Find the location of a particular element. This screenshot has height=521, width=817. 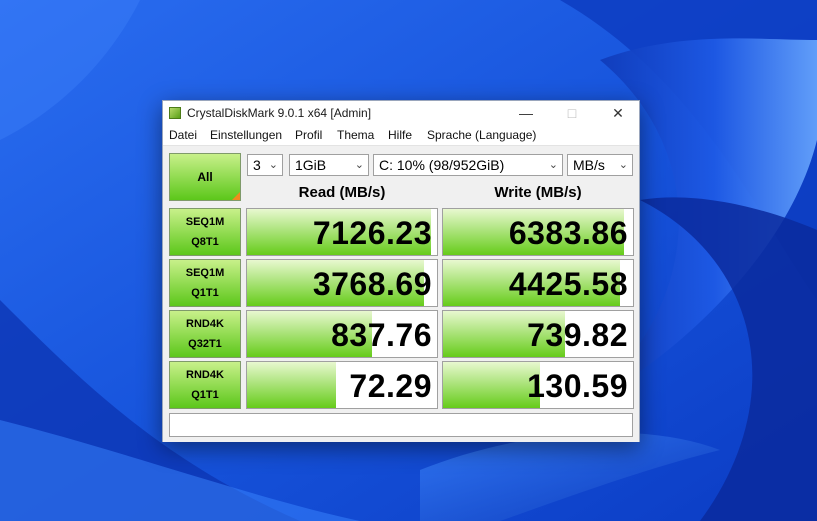

menu-thema: Thema is located at coordinates (355, 135).